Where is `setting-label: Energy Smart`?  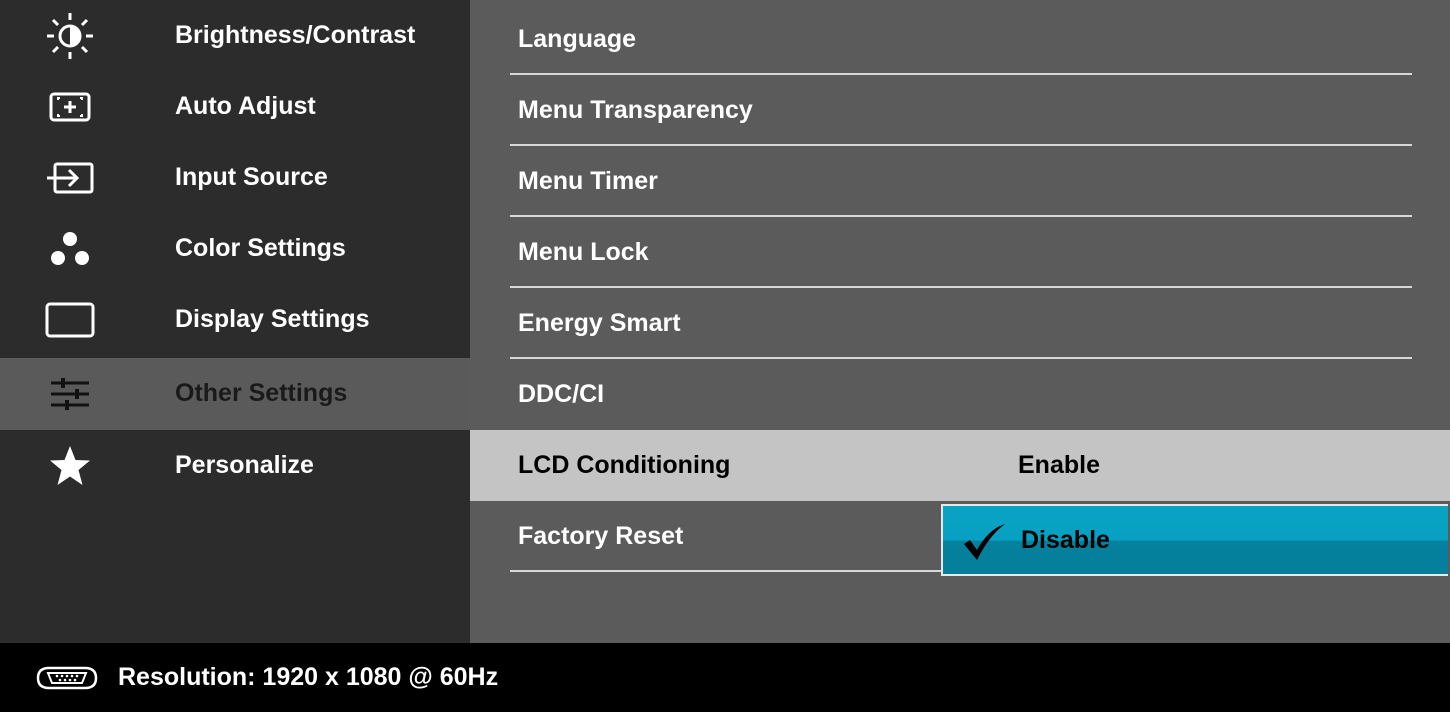
setting-label: Energy Smart is located at coordinates (599, 322).